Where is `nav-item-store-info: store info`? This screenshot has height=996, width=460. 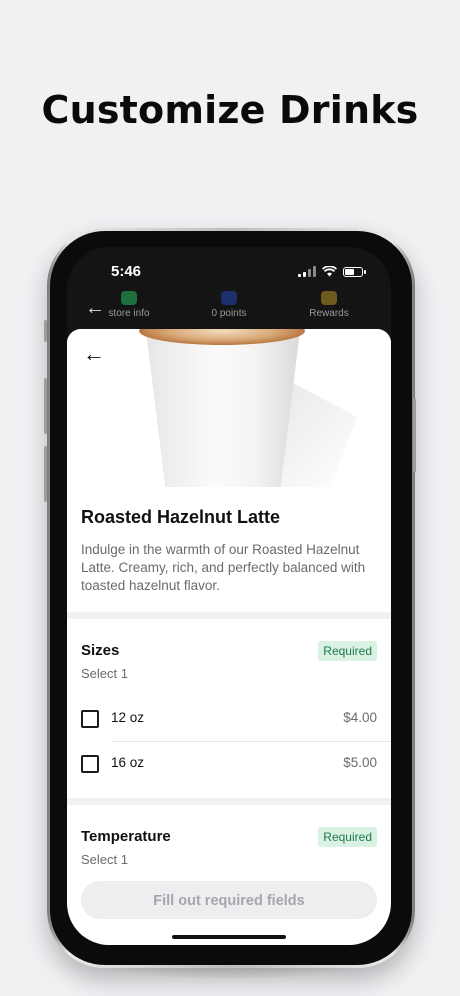 nav-item-store-info: store info is located at coordinates (129, 303).